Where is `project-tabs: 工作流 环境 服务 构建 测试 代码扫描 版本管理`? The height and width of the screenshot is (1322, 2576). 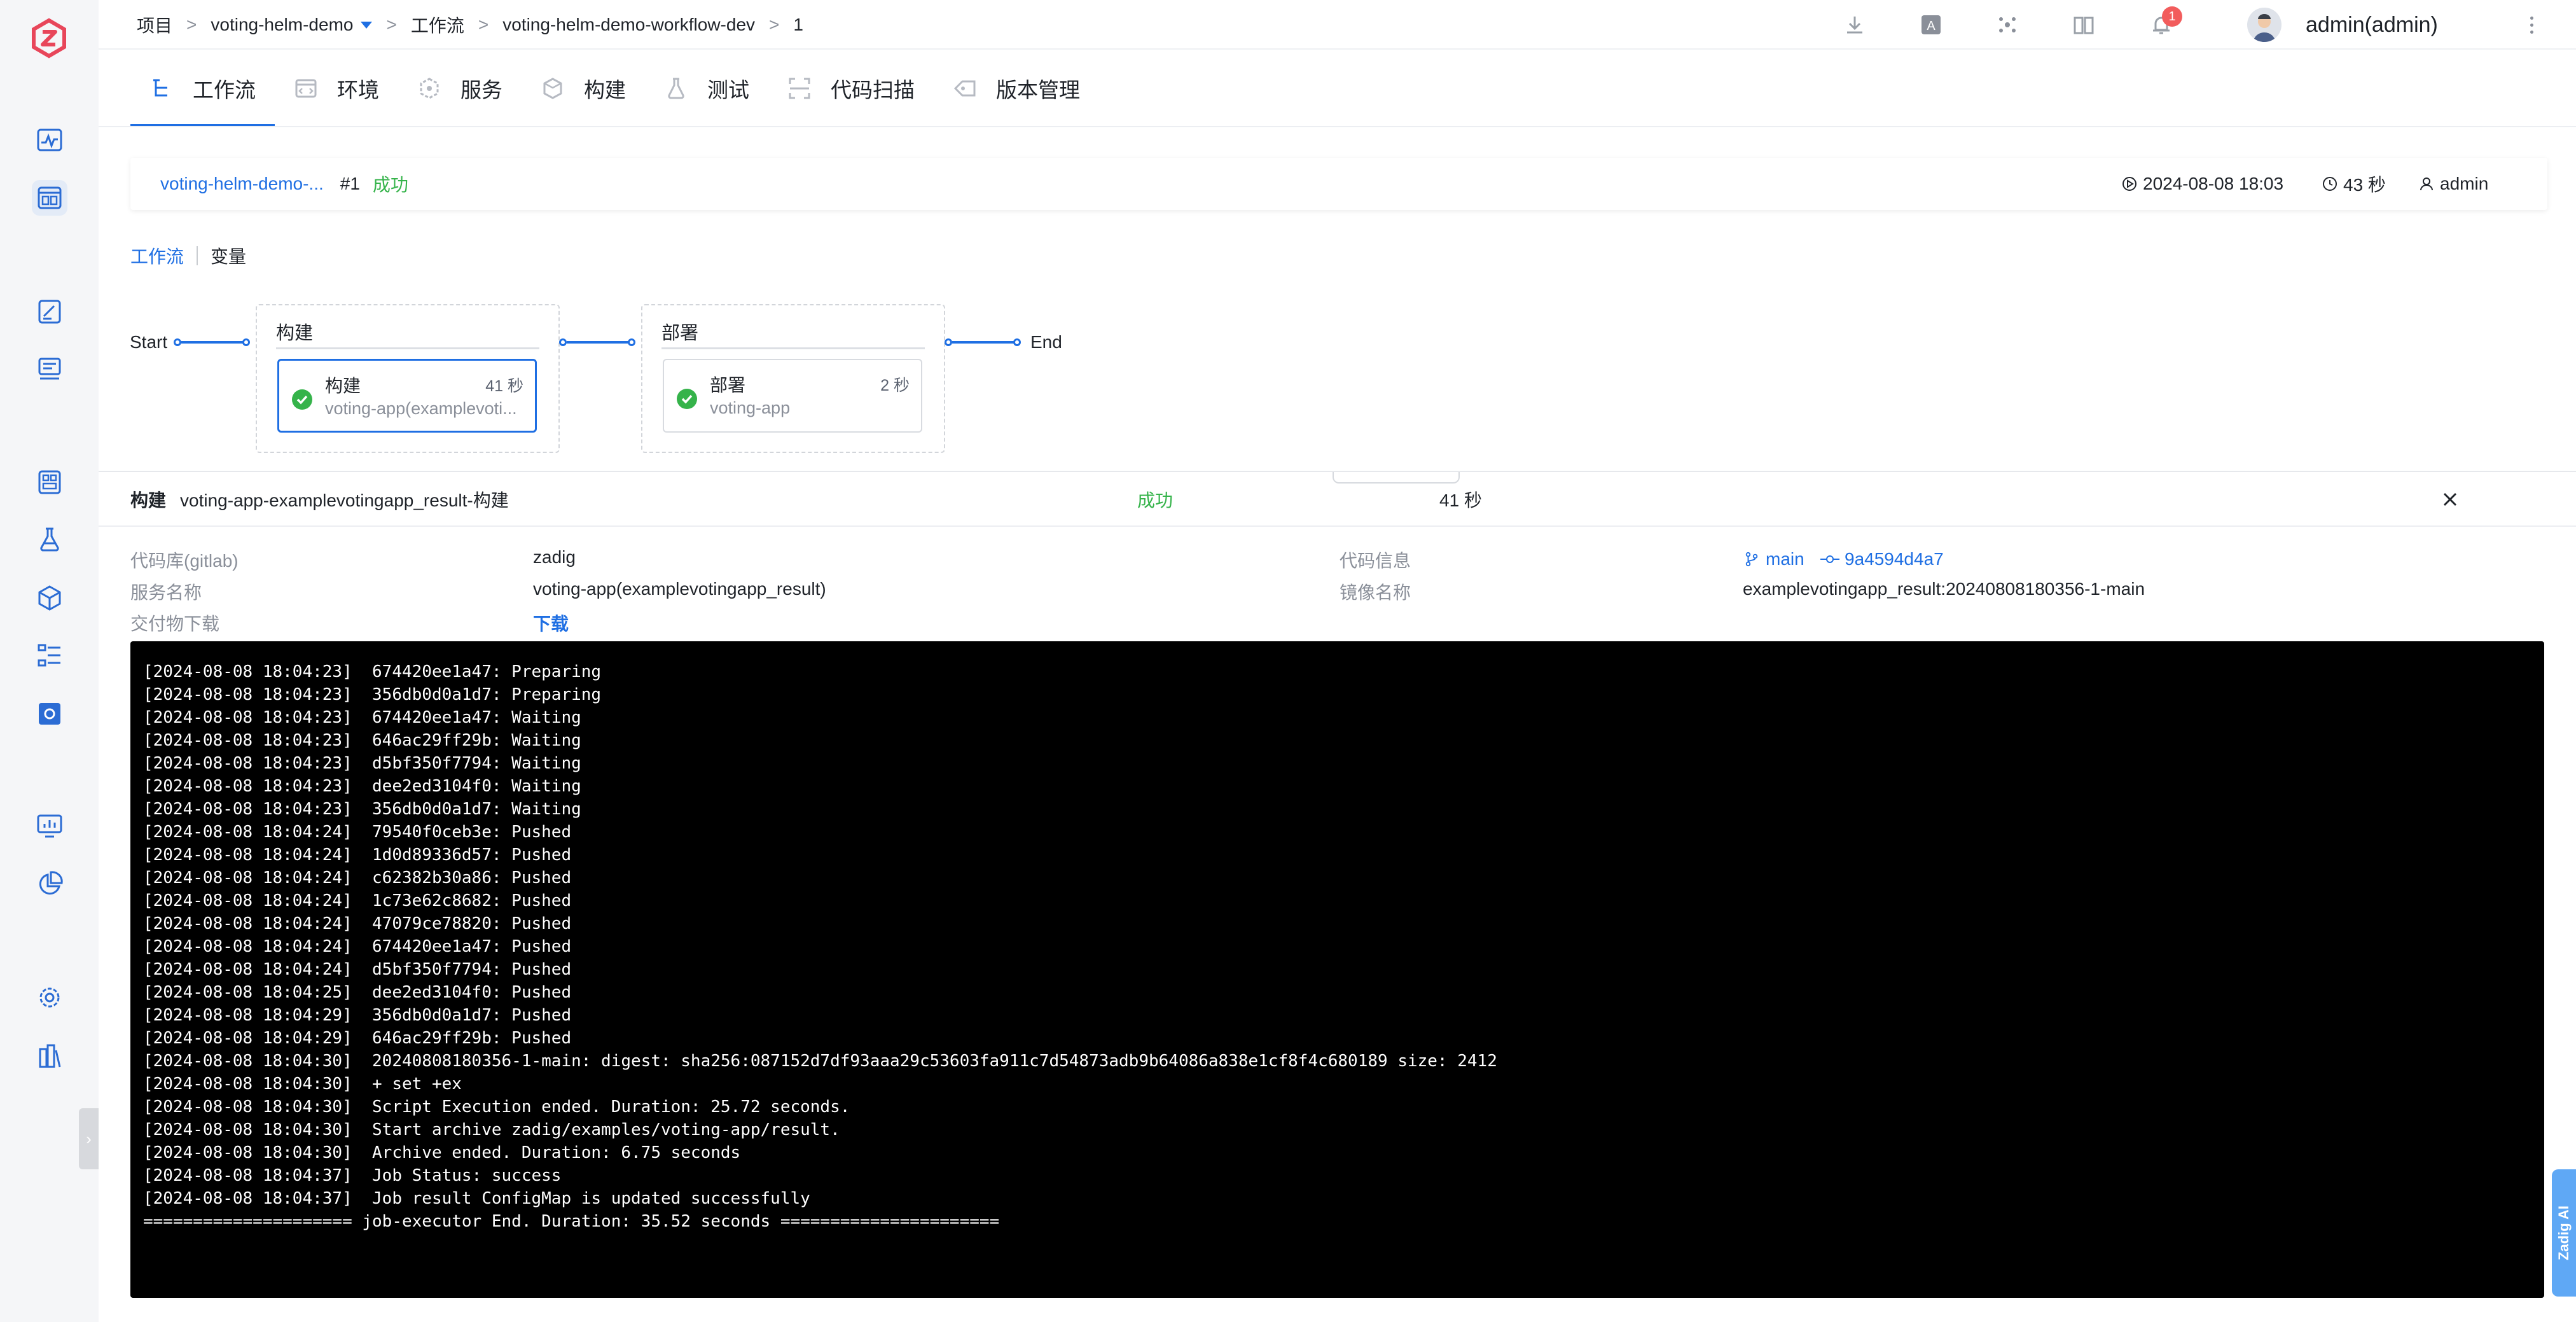
project-tabs: 工作流 环境 服务 构建 测试 代码扫描 版本管理 is located at coordinates (614, 88).